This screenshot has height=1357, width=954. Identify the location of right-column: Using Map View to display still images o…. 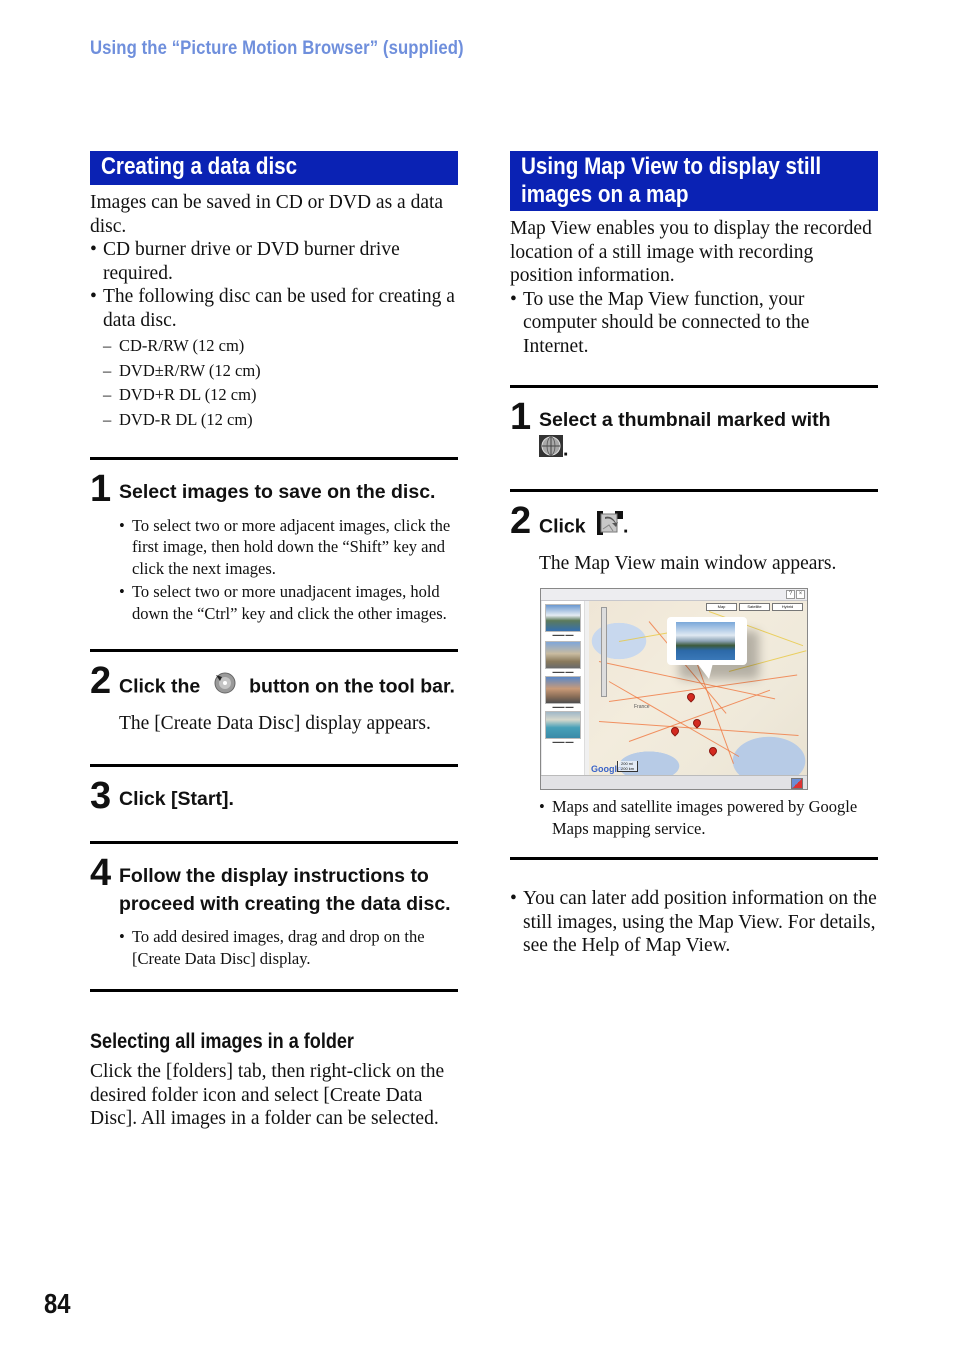
(694, 363).